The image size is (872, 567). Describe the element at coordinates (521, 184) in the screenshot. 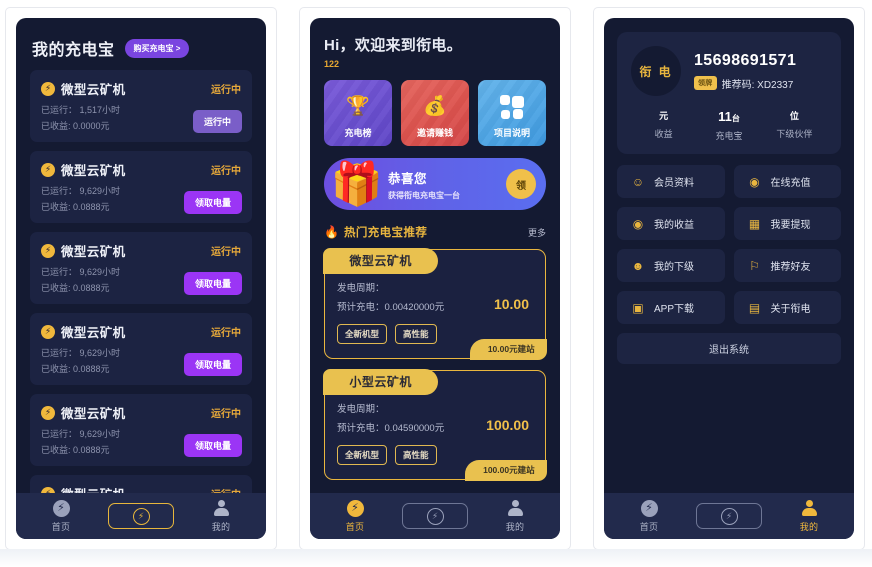

I see `banner-claim-button: 领` at that location.